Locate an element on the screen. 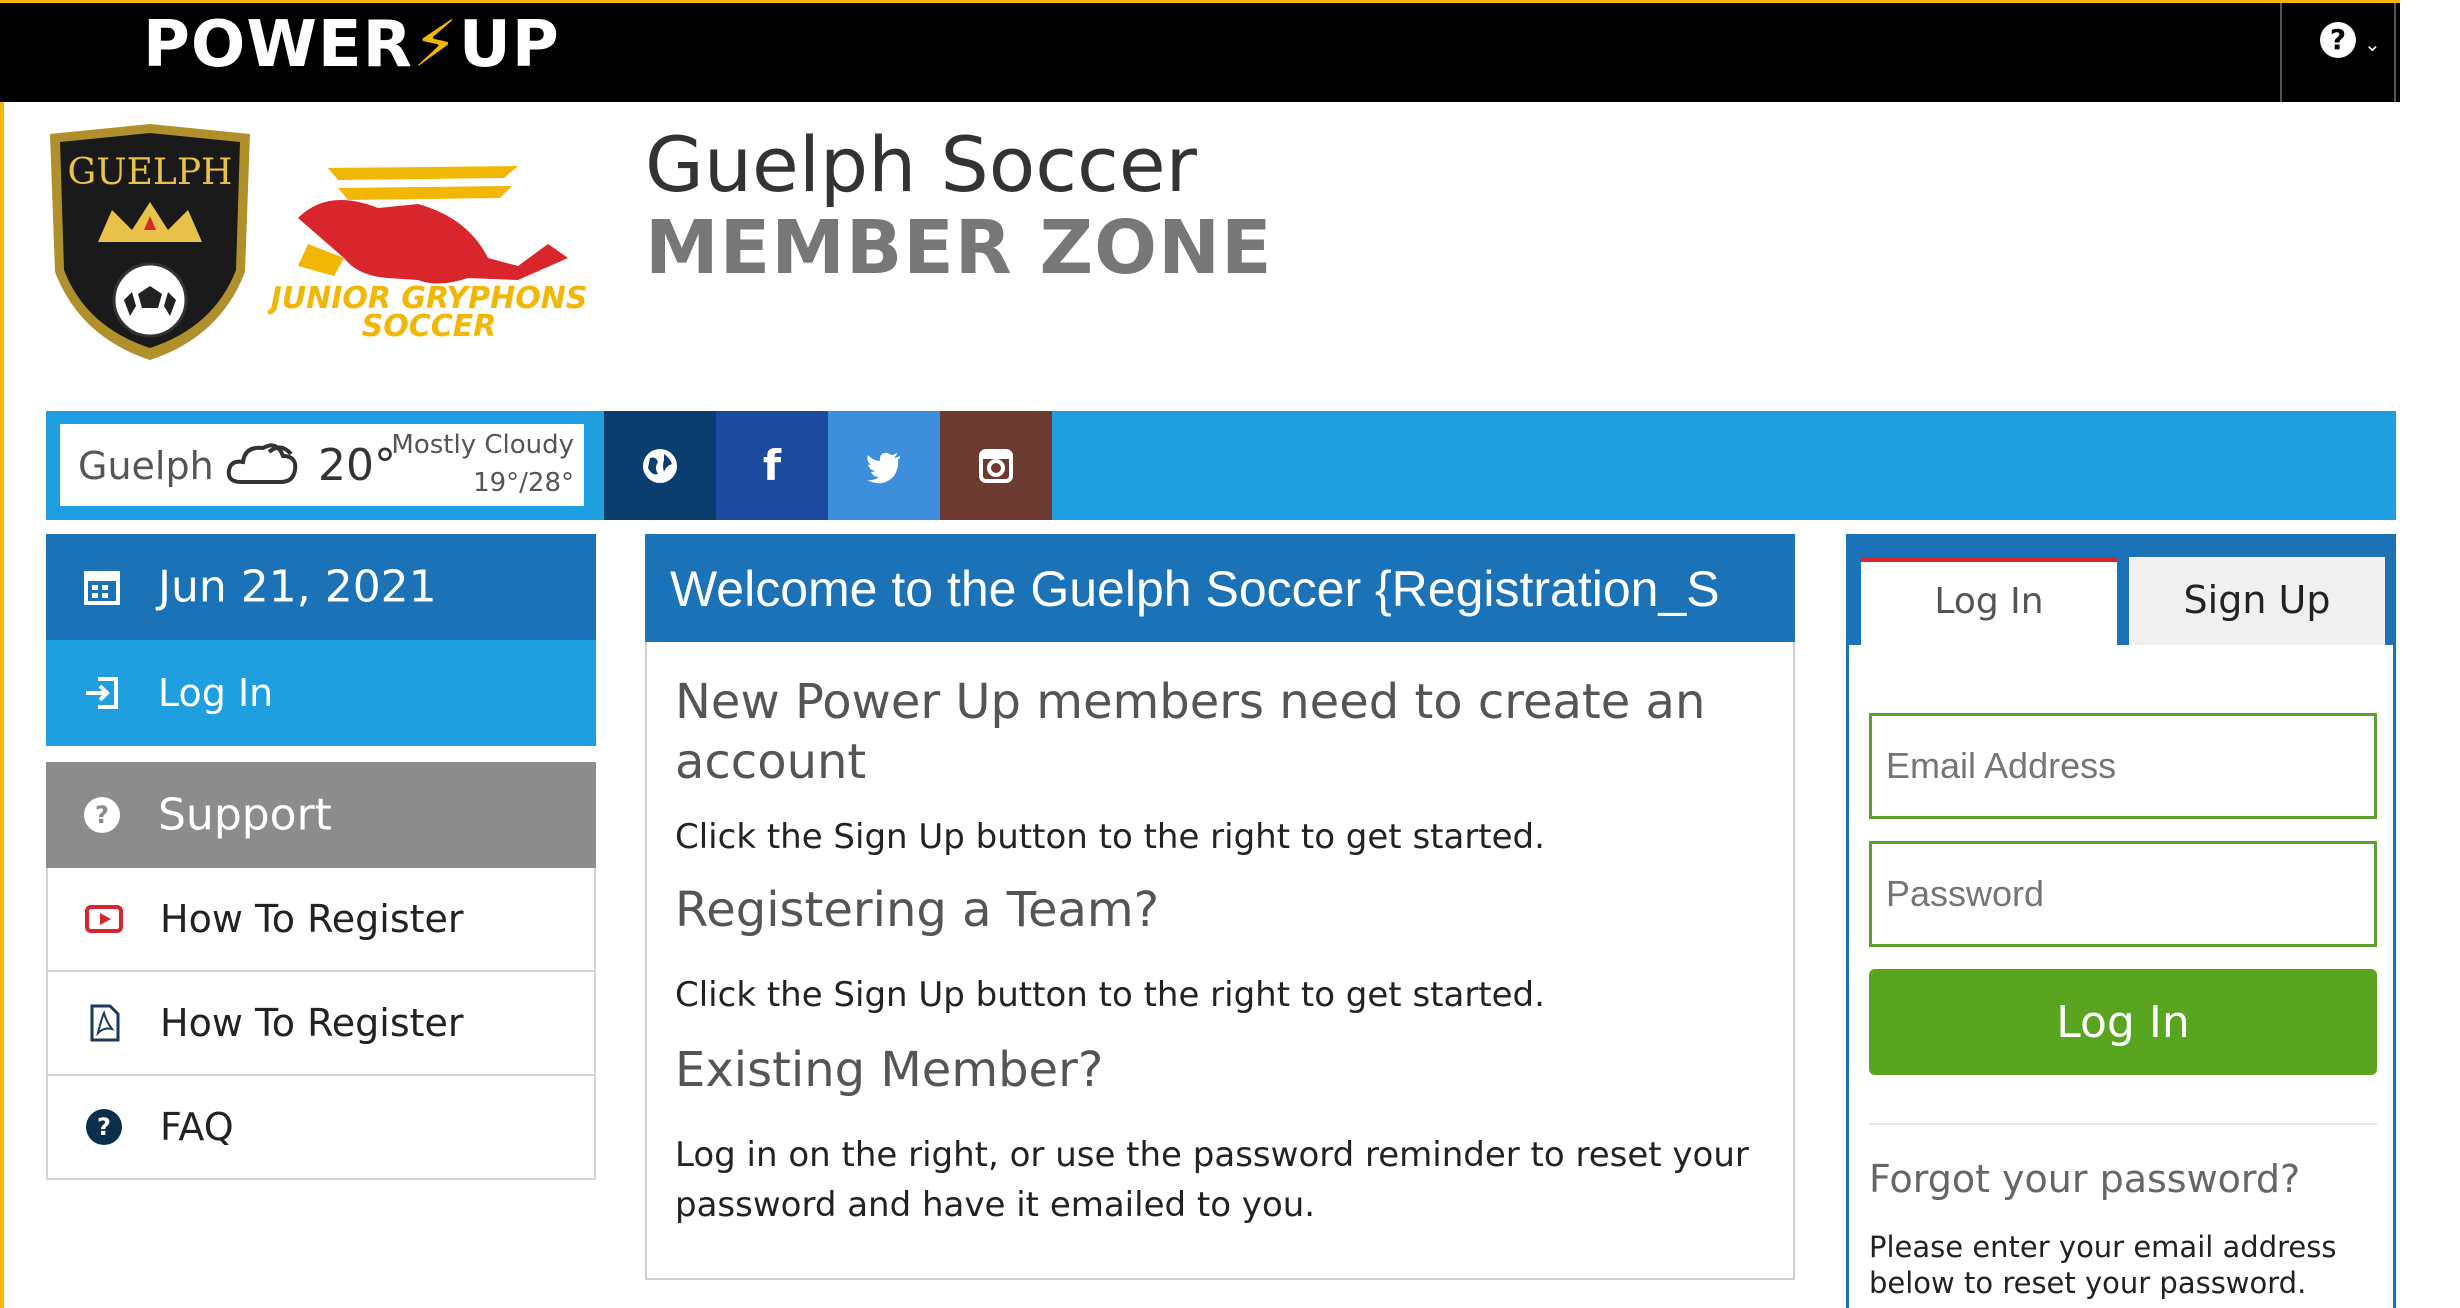 The image size is (2460, 1308). sidebar-support-header: ? Support is located at coordinates (321, 815).